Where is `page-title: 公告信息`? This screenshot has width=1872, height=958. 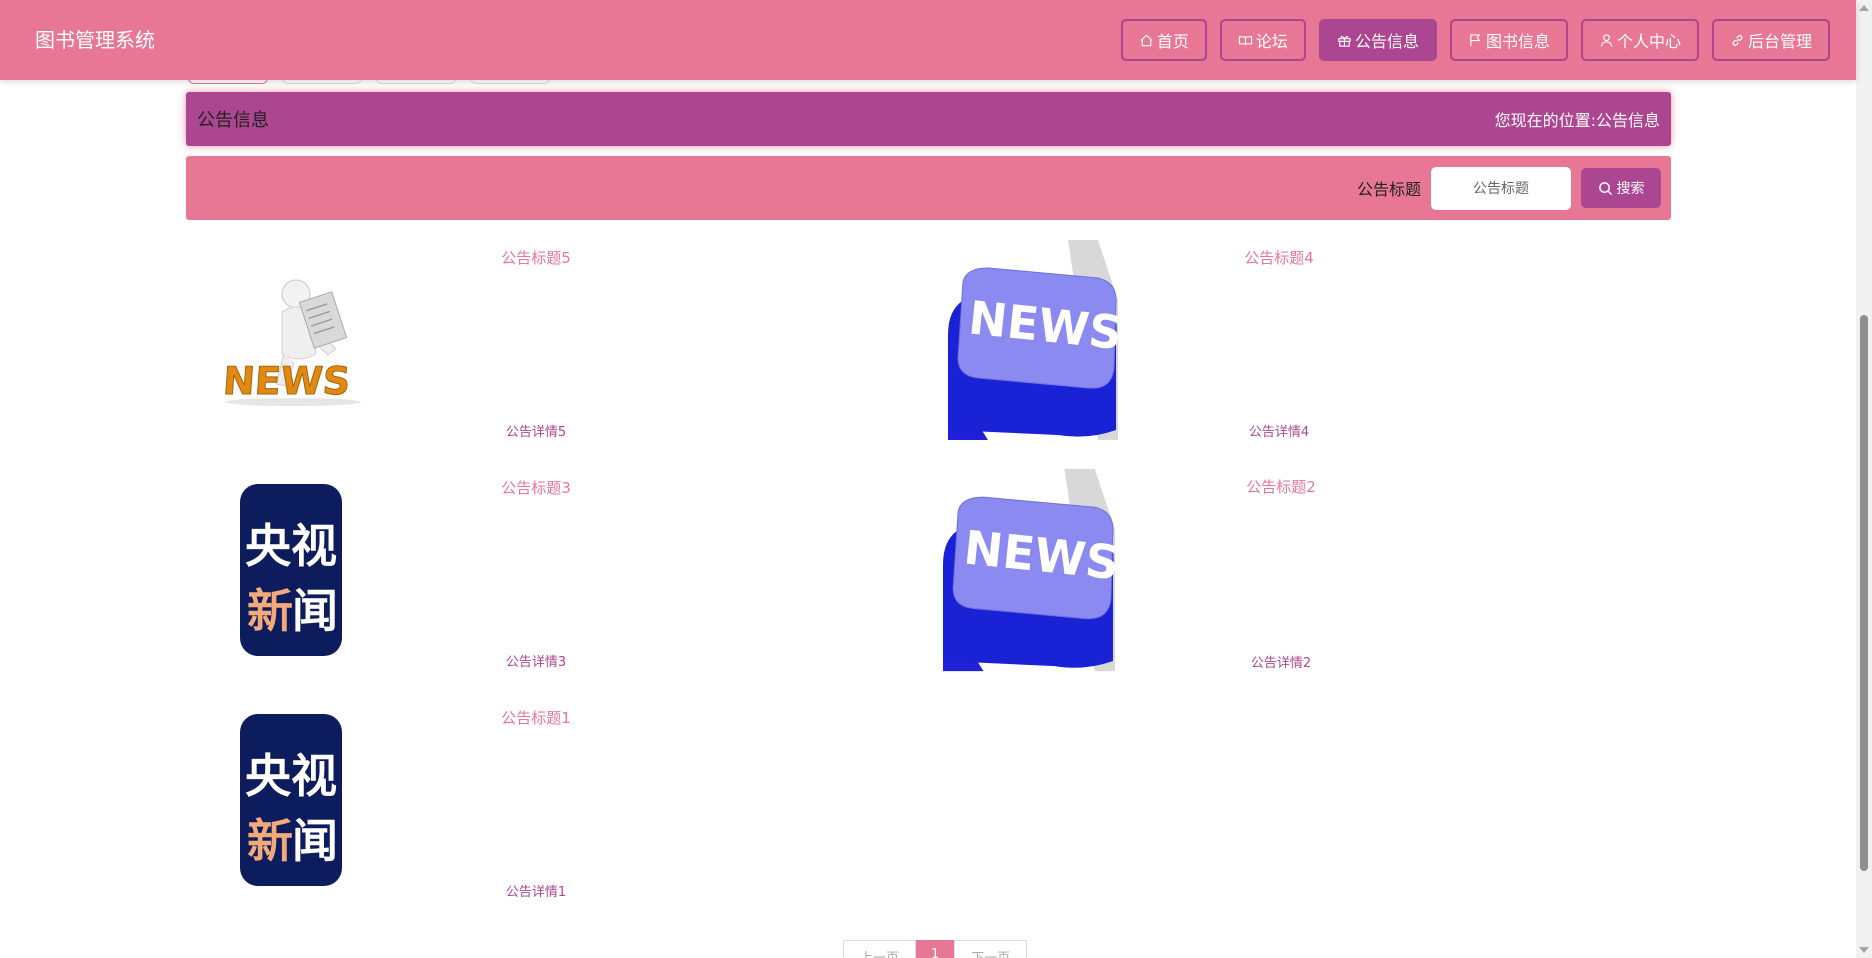 page-title: 公告信息 is located at coordinates (233, 120).